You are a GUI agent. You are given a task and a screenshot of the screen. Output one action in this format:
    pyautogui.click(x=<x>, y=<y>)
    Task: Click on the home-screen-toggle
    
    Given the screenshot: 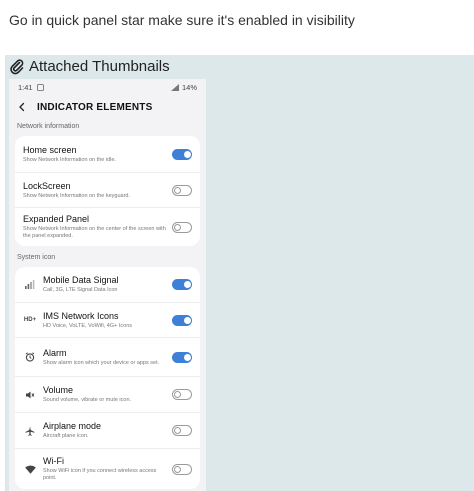 What is the action you would take?
    pyautogui.click(x=182, y=154)
    